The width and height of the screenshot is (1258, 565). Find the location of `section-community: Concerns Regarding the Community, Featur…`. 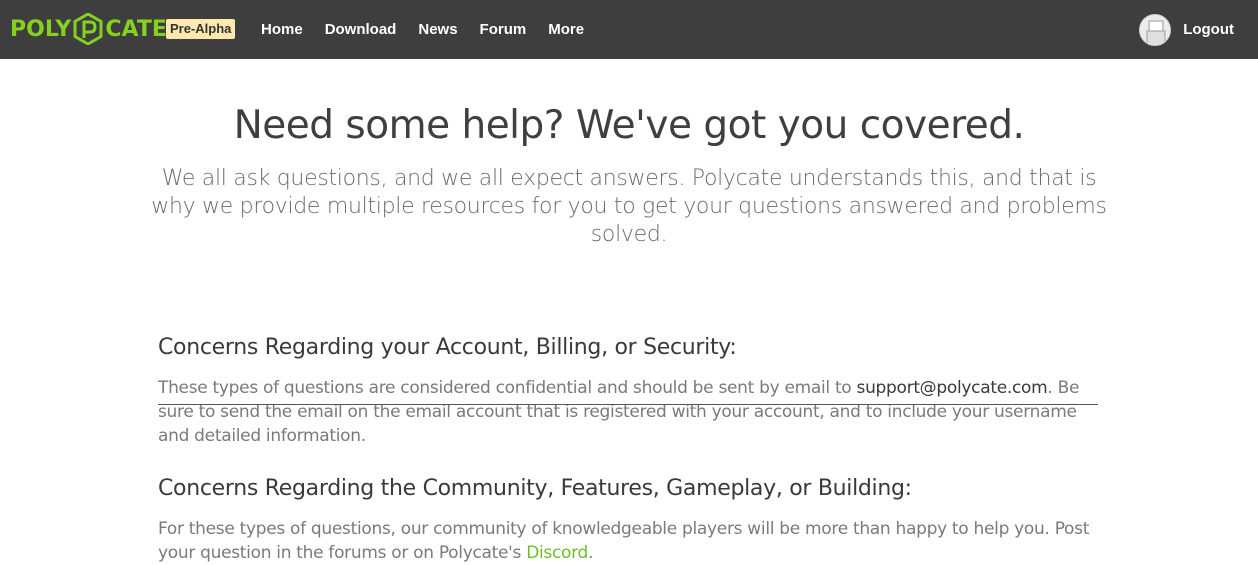

section-community: Concerns Regarding the Community, Featur… is located at coordinates (628, 520).